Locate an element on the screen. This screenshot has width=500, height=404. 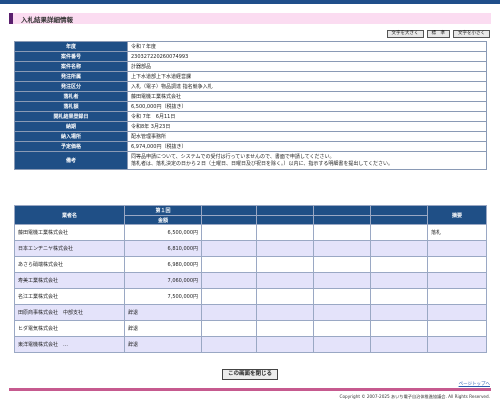
bidder-name: 名江工業株式会社 is located at coordinates (69, 296).